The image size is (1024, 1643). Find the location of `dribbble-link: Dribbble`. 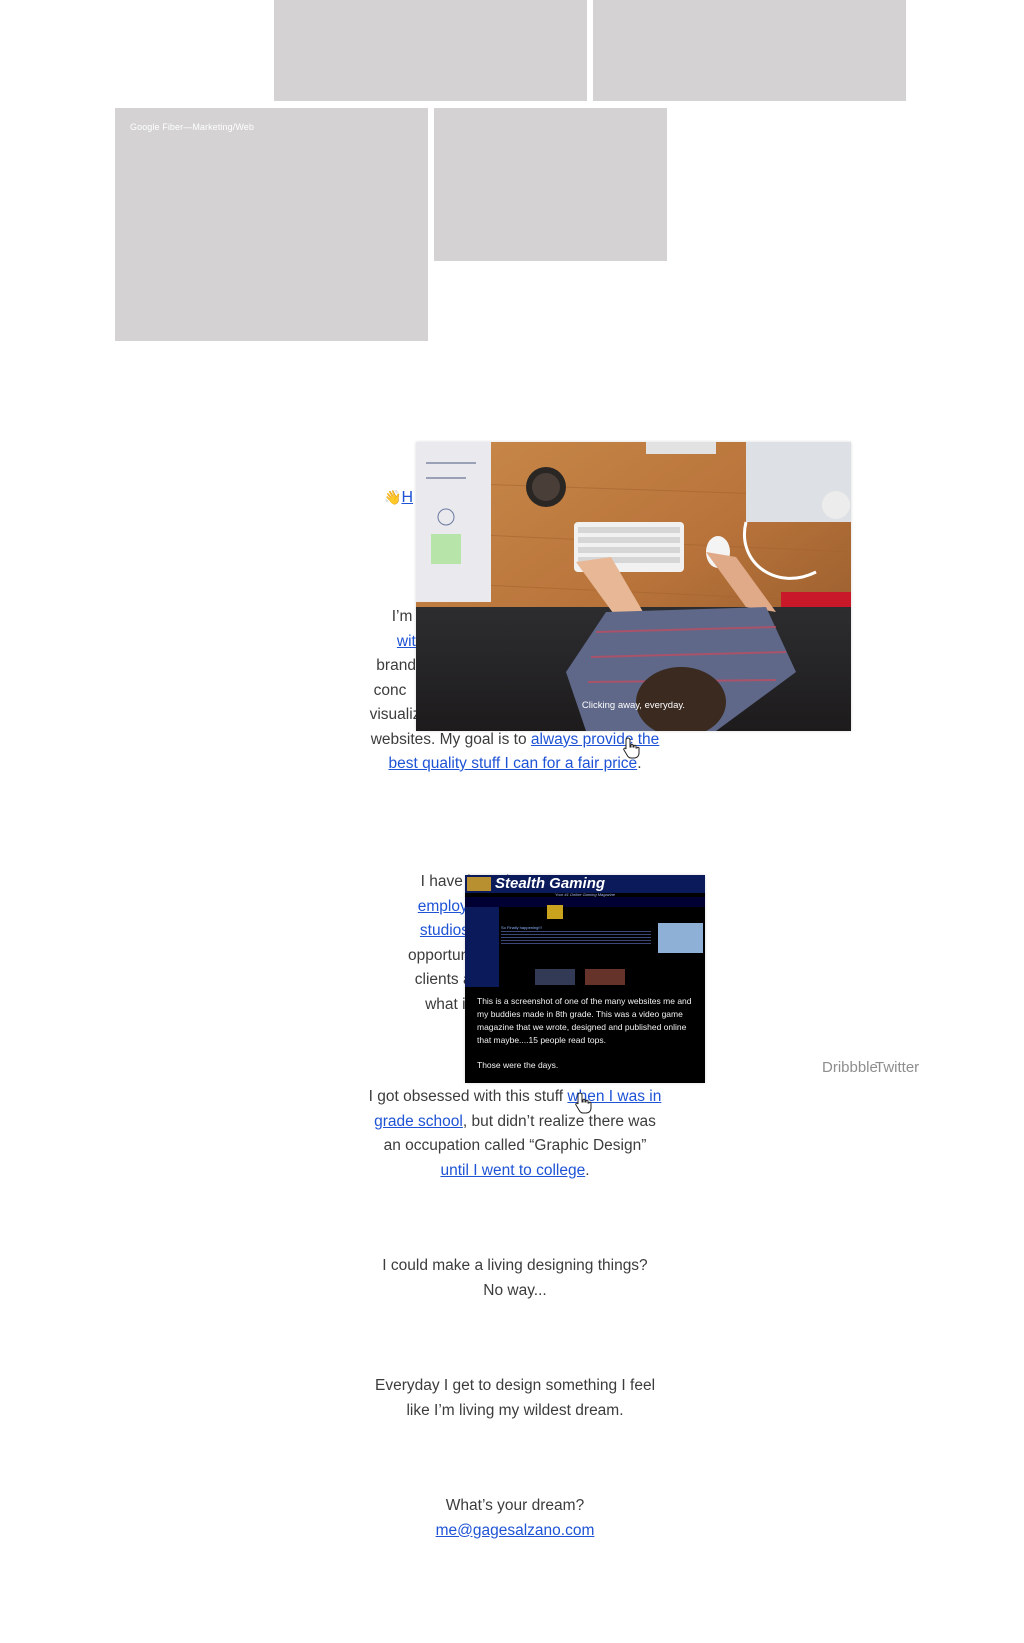

dribbble-link: Dribbble is located at coordinates (850, 1067).